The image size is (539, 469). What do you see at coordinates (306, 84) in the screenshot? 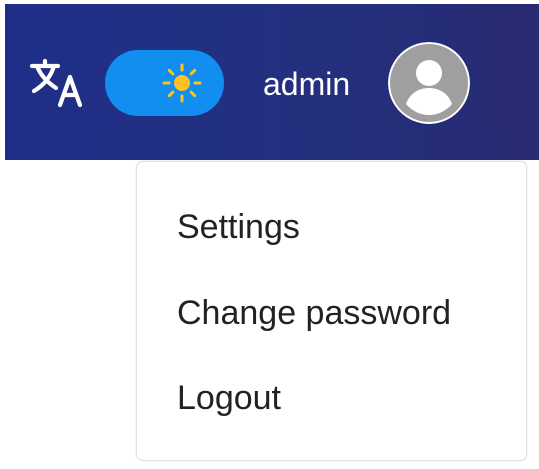
I see `username-label: admin` at bounding box center [306, 84].